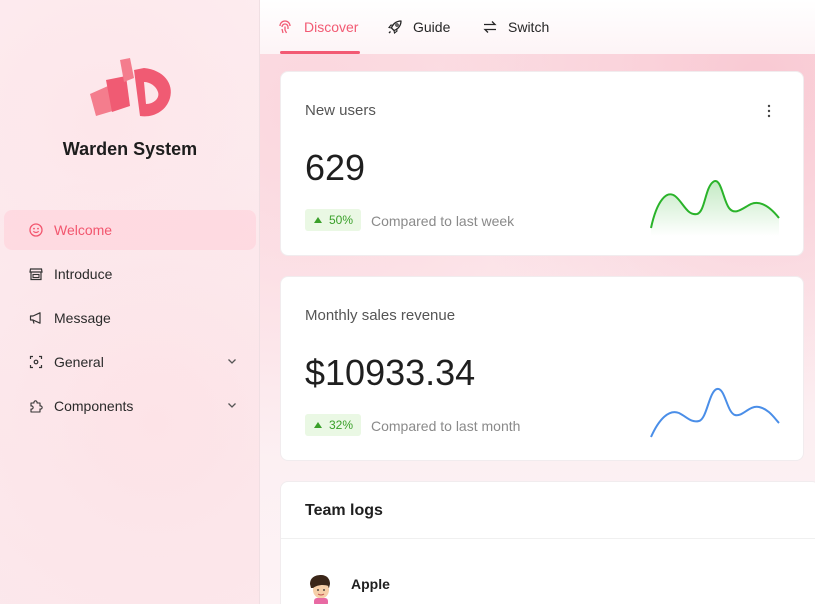 The width and height of the screenshot is (815, 604). Describe the element at coordinates (344, 510) in the screenshot. I see `team-logs-title: Team logs` at that location.